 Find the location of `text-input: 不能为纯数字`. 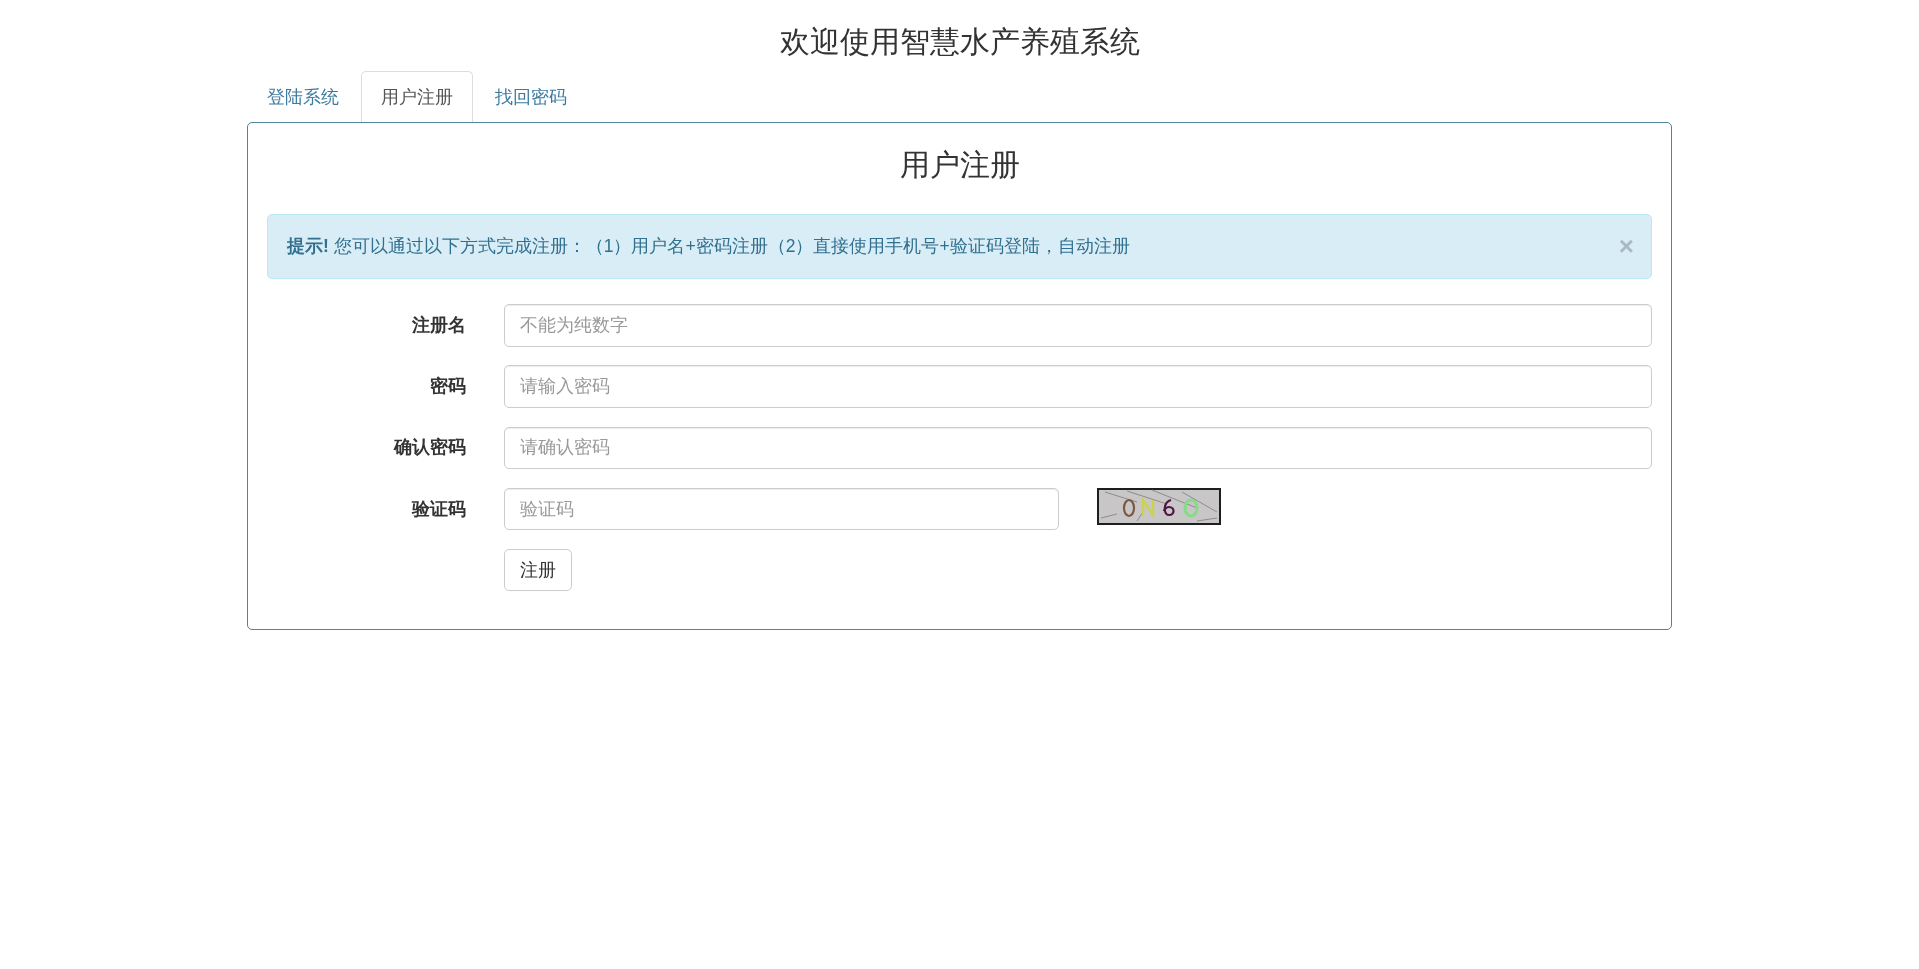

text-input: 不能为纯数字 is located at coordinates (1078, 325).